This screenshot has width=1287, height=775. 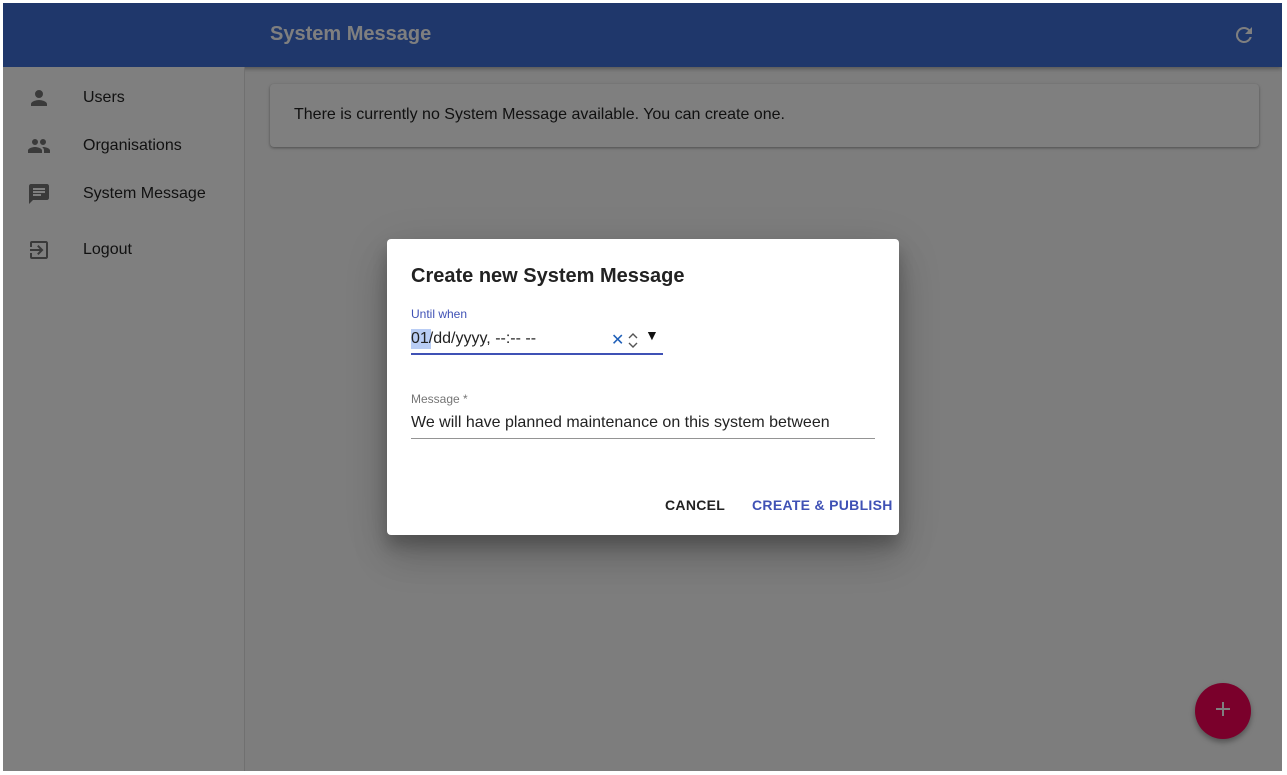 I want to click on until-when-input: 01/dd/yyyy, --:-- -- ✕ ▼, so click(x=537, y=340).